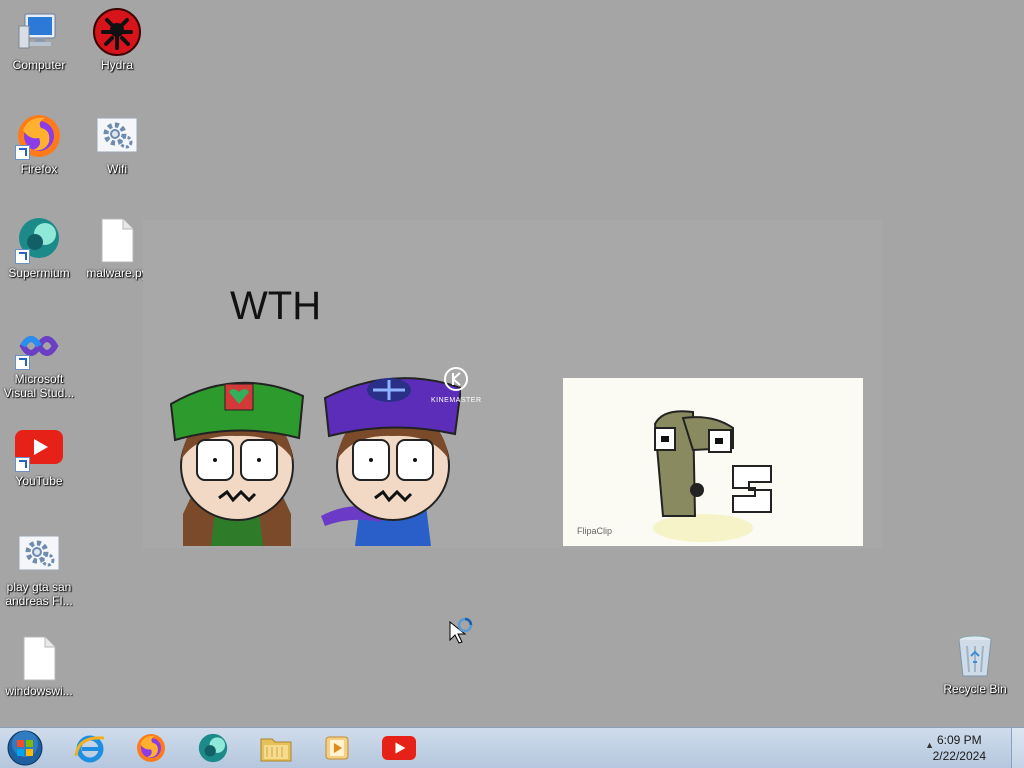  I want to click on visual-studio-icon, so click(39, 346).